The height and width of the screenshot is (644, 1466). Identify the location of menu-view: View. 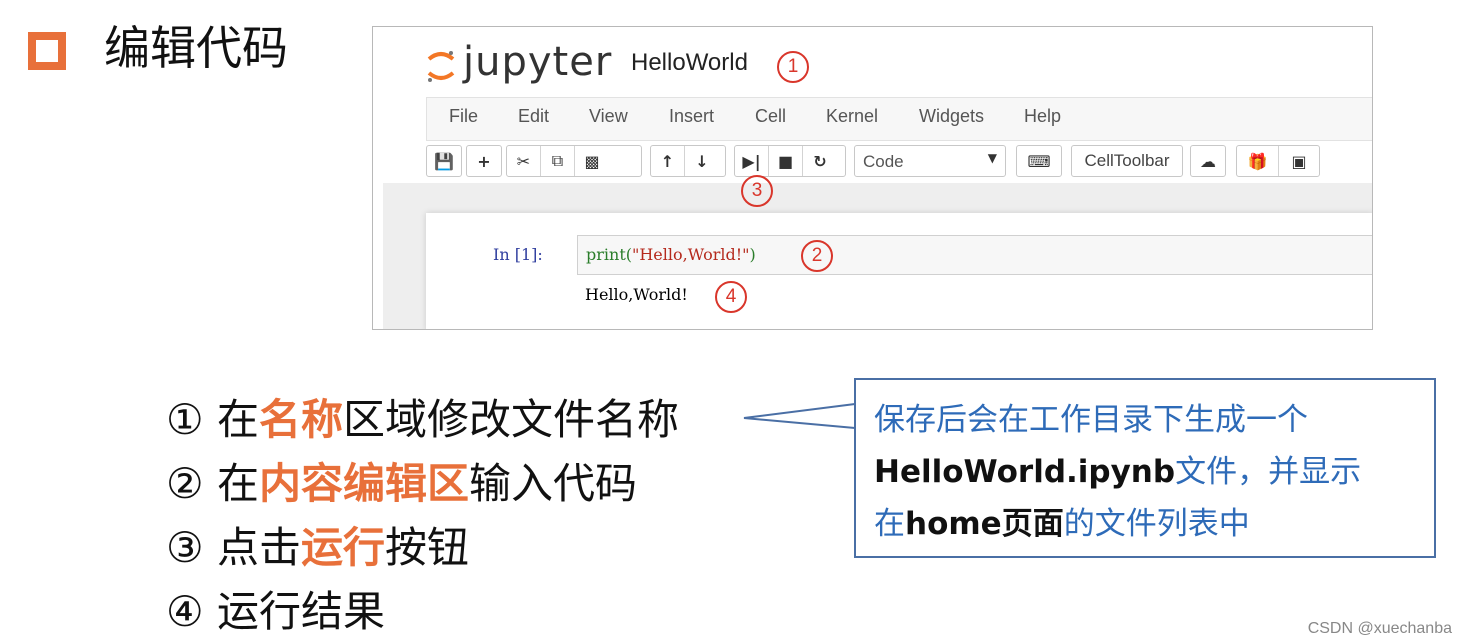
(608, 116).